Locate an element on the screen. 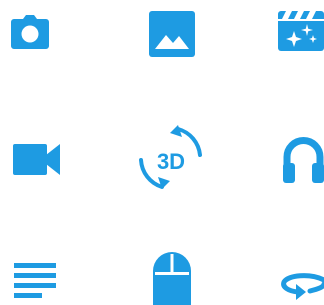 The height and width of the screenshot is (305, 324). mouse-icon is located at coordinates (172, 278).